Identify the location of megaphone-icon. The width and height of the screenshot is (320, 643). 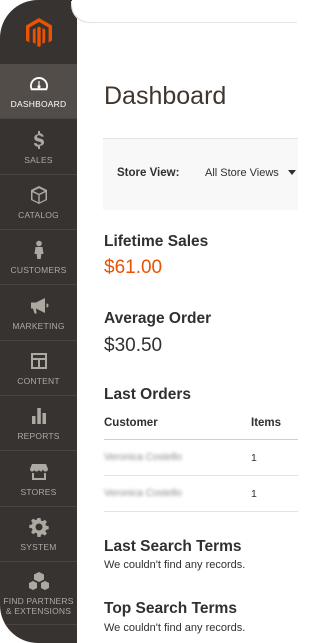
(39, 306).